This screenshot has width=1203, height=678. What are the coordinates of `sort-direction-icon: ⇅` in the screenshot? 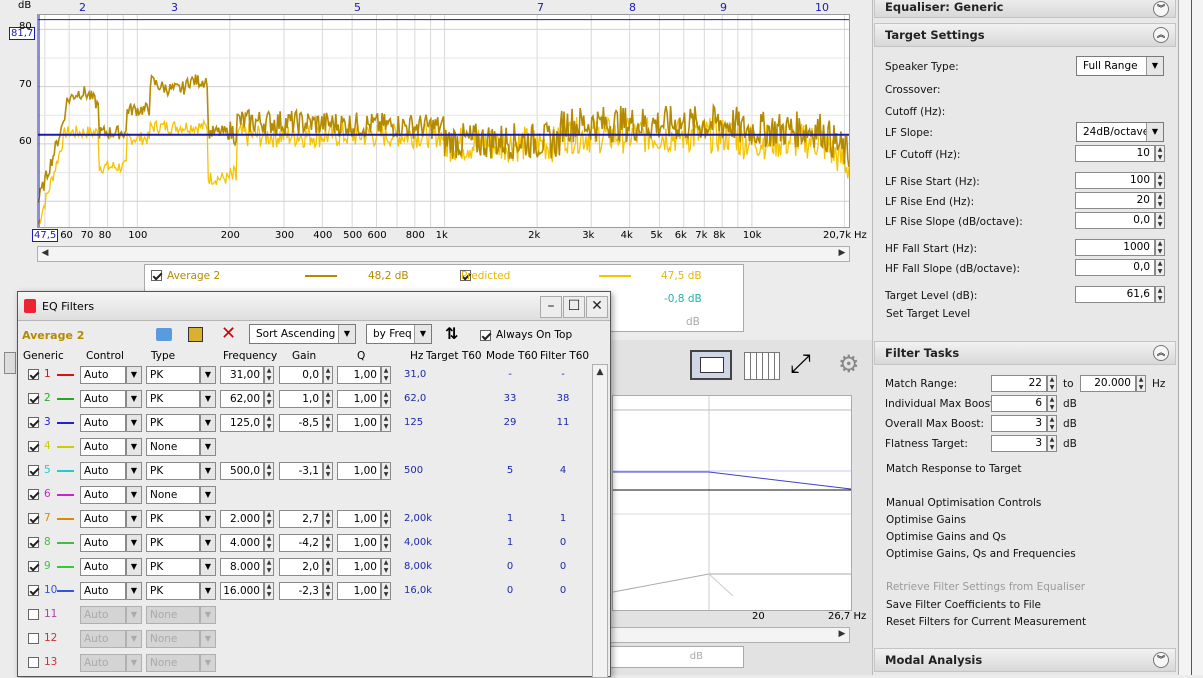 It's located at (451, 333).